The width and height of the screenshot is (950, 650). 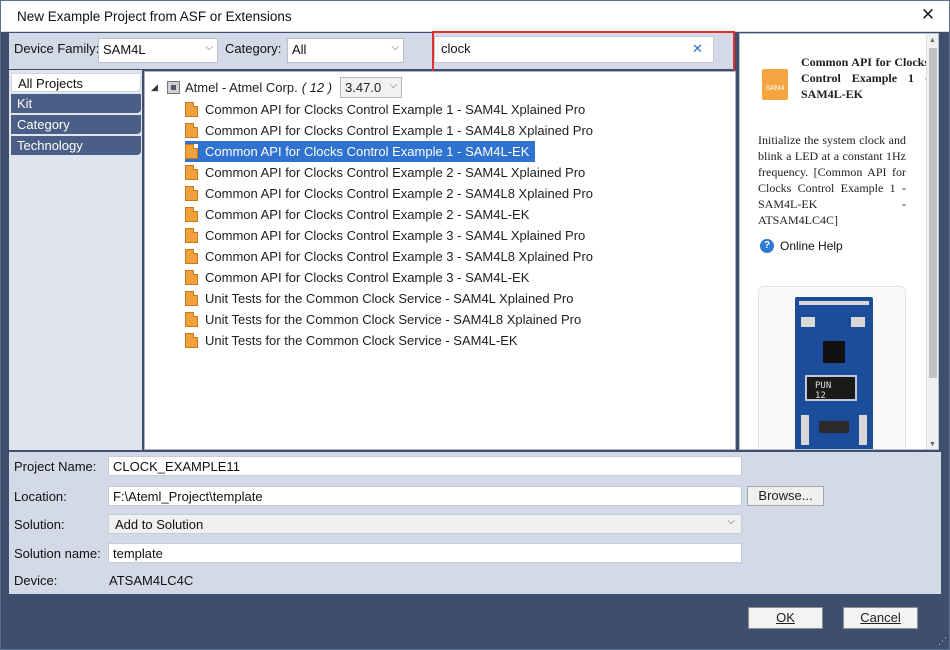 I want to click on solution-name-label: Solution name:, so click(x=57, y=553).